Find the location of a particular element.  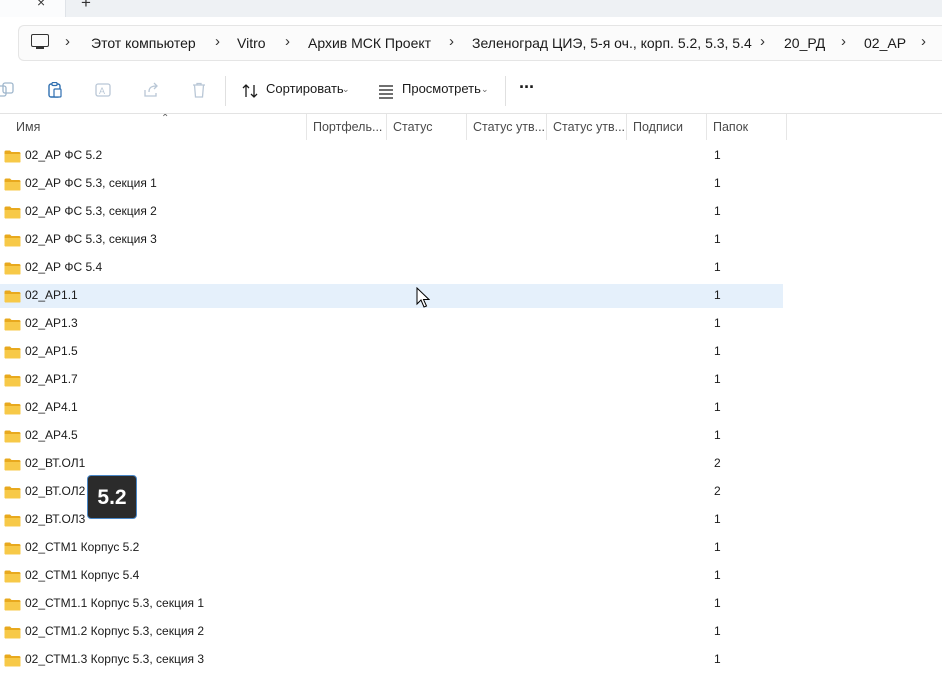

svg-text: A is located at coordinates (102, 91).